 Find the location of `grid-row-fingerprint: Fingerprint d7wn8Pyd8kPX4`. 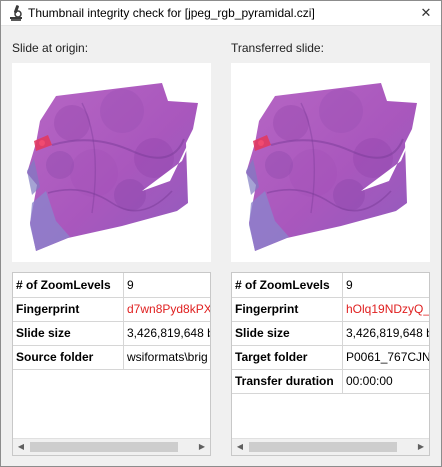

grid-row-fingerprint: Fingerprint d7wn8Pyd8kPX4 is located at coordinates (111, 309).